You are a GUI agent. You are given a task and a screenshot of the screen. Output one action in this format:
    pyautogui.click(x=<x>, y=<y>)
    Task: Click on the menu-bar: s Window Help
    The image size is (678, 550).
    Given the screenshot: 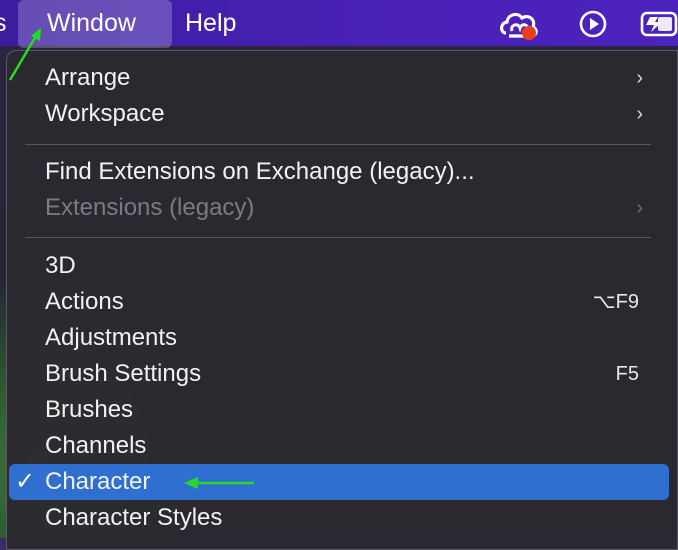 What is the action you would take?
    pyautogui.click(x=339, y=24)
    